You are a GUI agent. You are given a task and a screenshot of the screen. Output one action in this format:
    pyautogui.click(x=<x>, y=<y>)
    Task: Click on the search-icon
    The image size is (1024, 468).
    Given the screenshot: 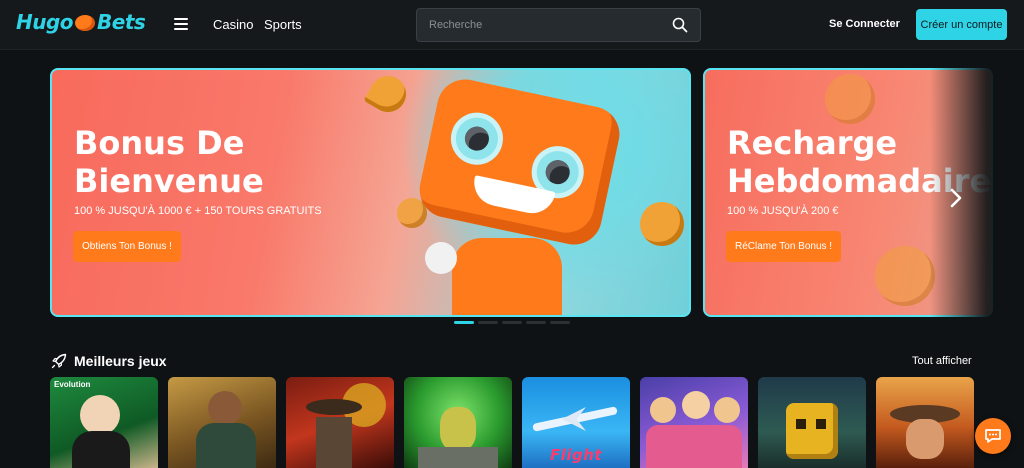 What is the action you would take?
    pyautogui.click(x=680, y=25)
    